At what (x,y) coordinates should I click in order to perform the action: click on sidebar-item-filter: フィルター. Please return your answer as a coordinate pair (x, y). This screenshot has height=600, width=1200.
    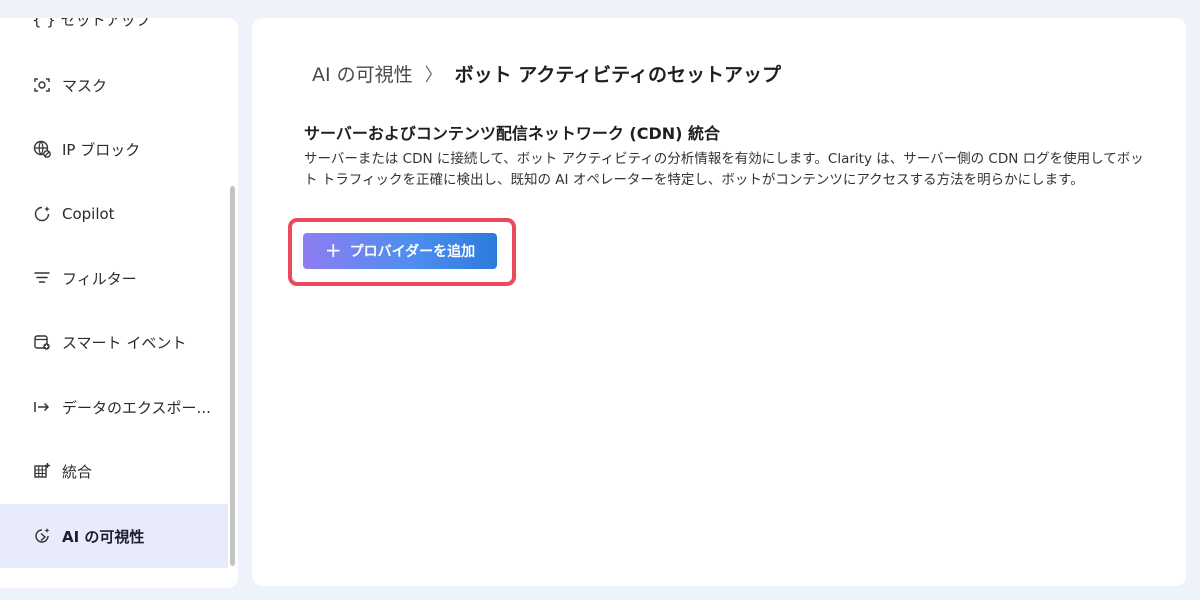
    Looking at the image, I should click on (114, 278).